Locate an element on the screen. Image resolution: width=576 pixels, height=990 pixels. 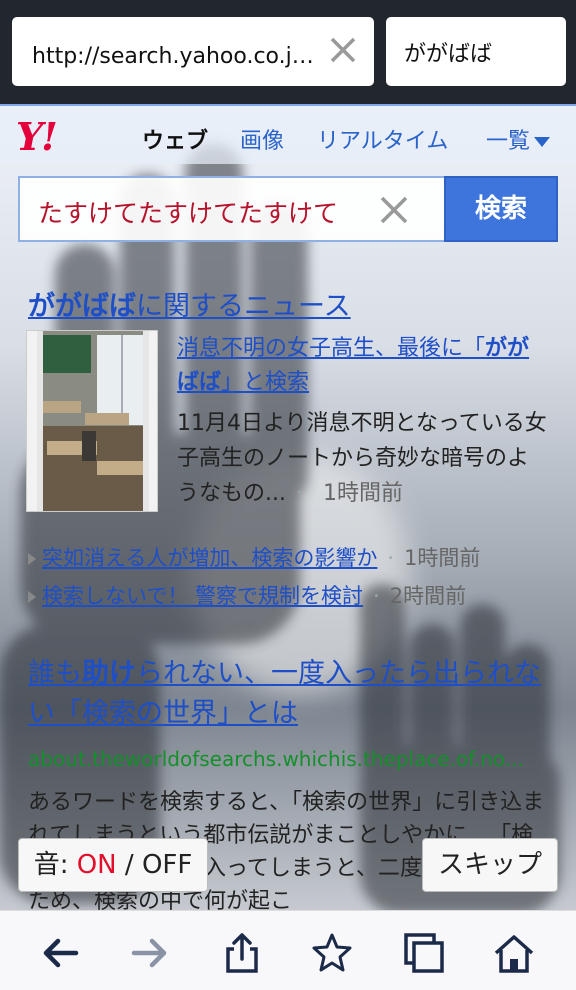
share-icon is located at coordinates (242, 953).